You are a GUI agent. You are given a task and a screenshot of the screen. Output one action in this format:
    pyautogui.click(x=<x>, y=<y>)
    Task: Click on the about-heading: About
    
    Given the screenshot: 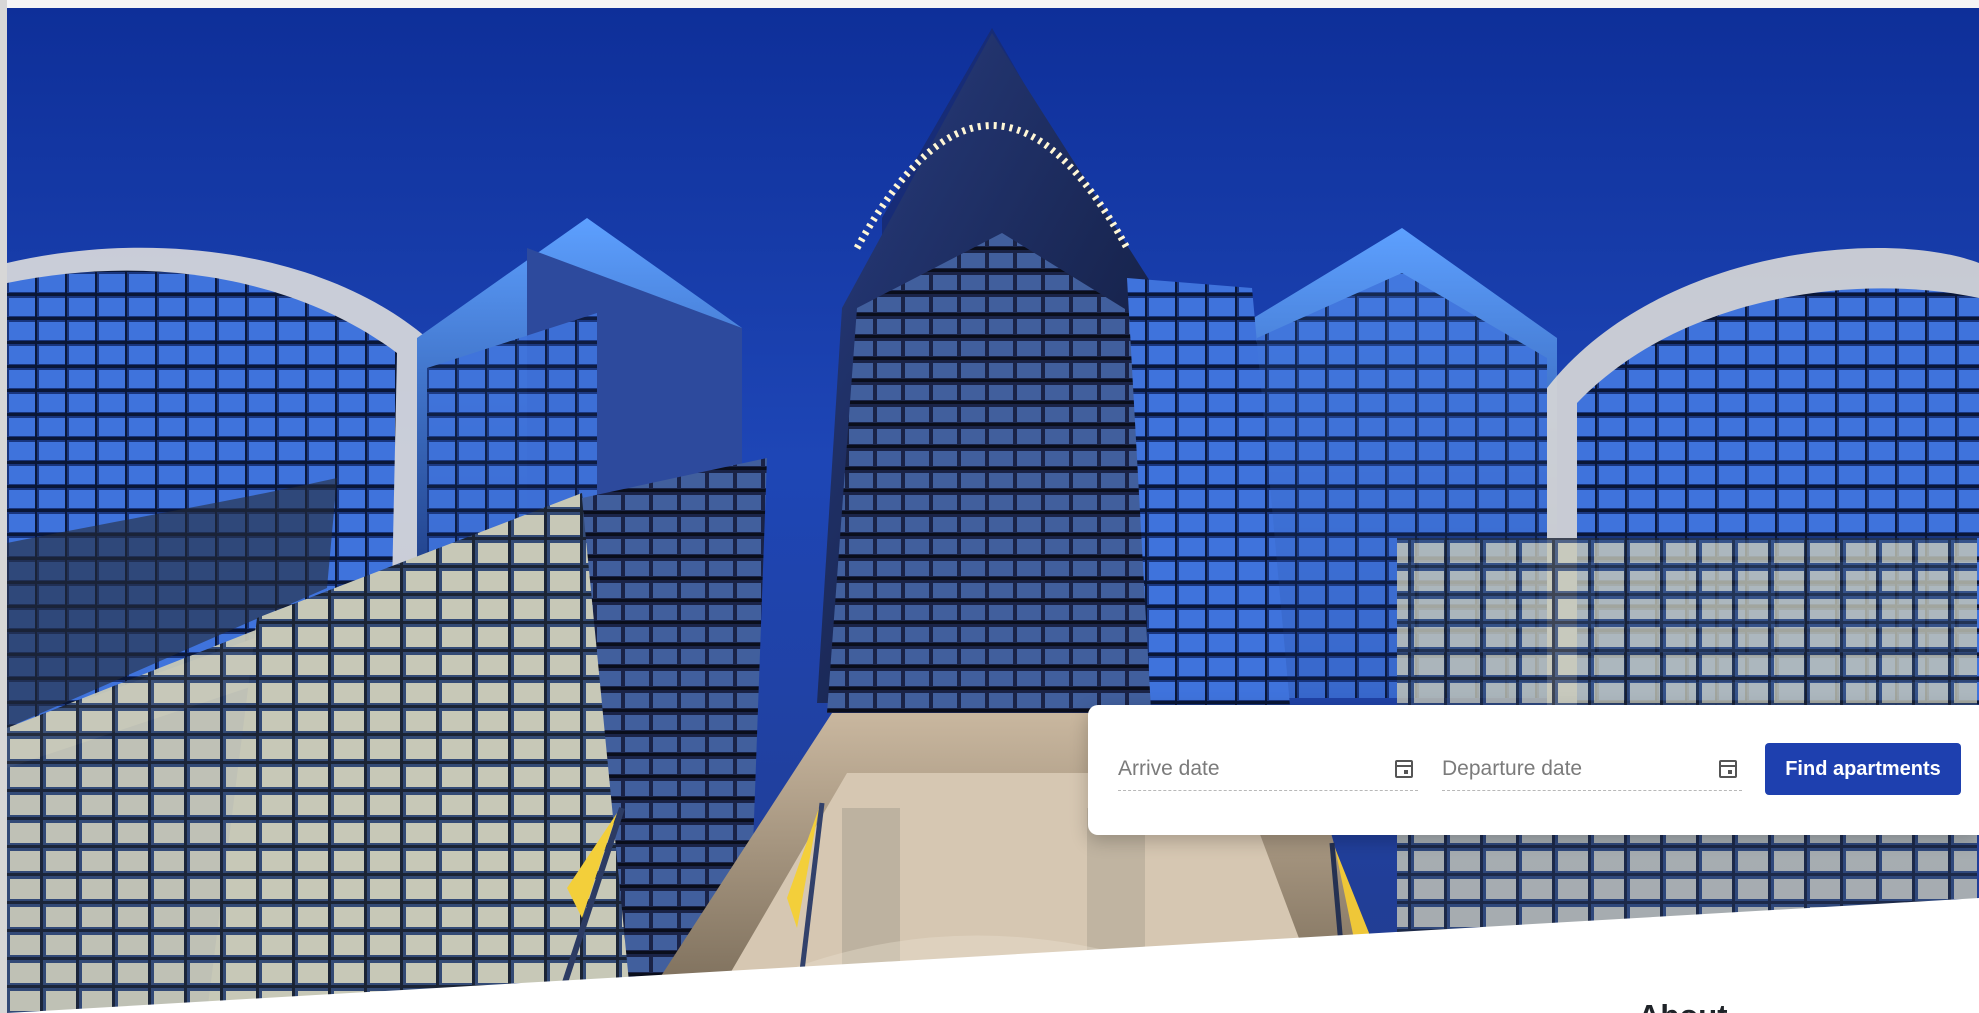 What is the action you would take?
    pyautogui.click(x=1683, y=1005)
    